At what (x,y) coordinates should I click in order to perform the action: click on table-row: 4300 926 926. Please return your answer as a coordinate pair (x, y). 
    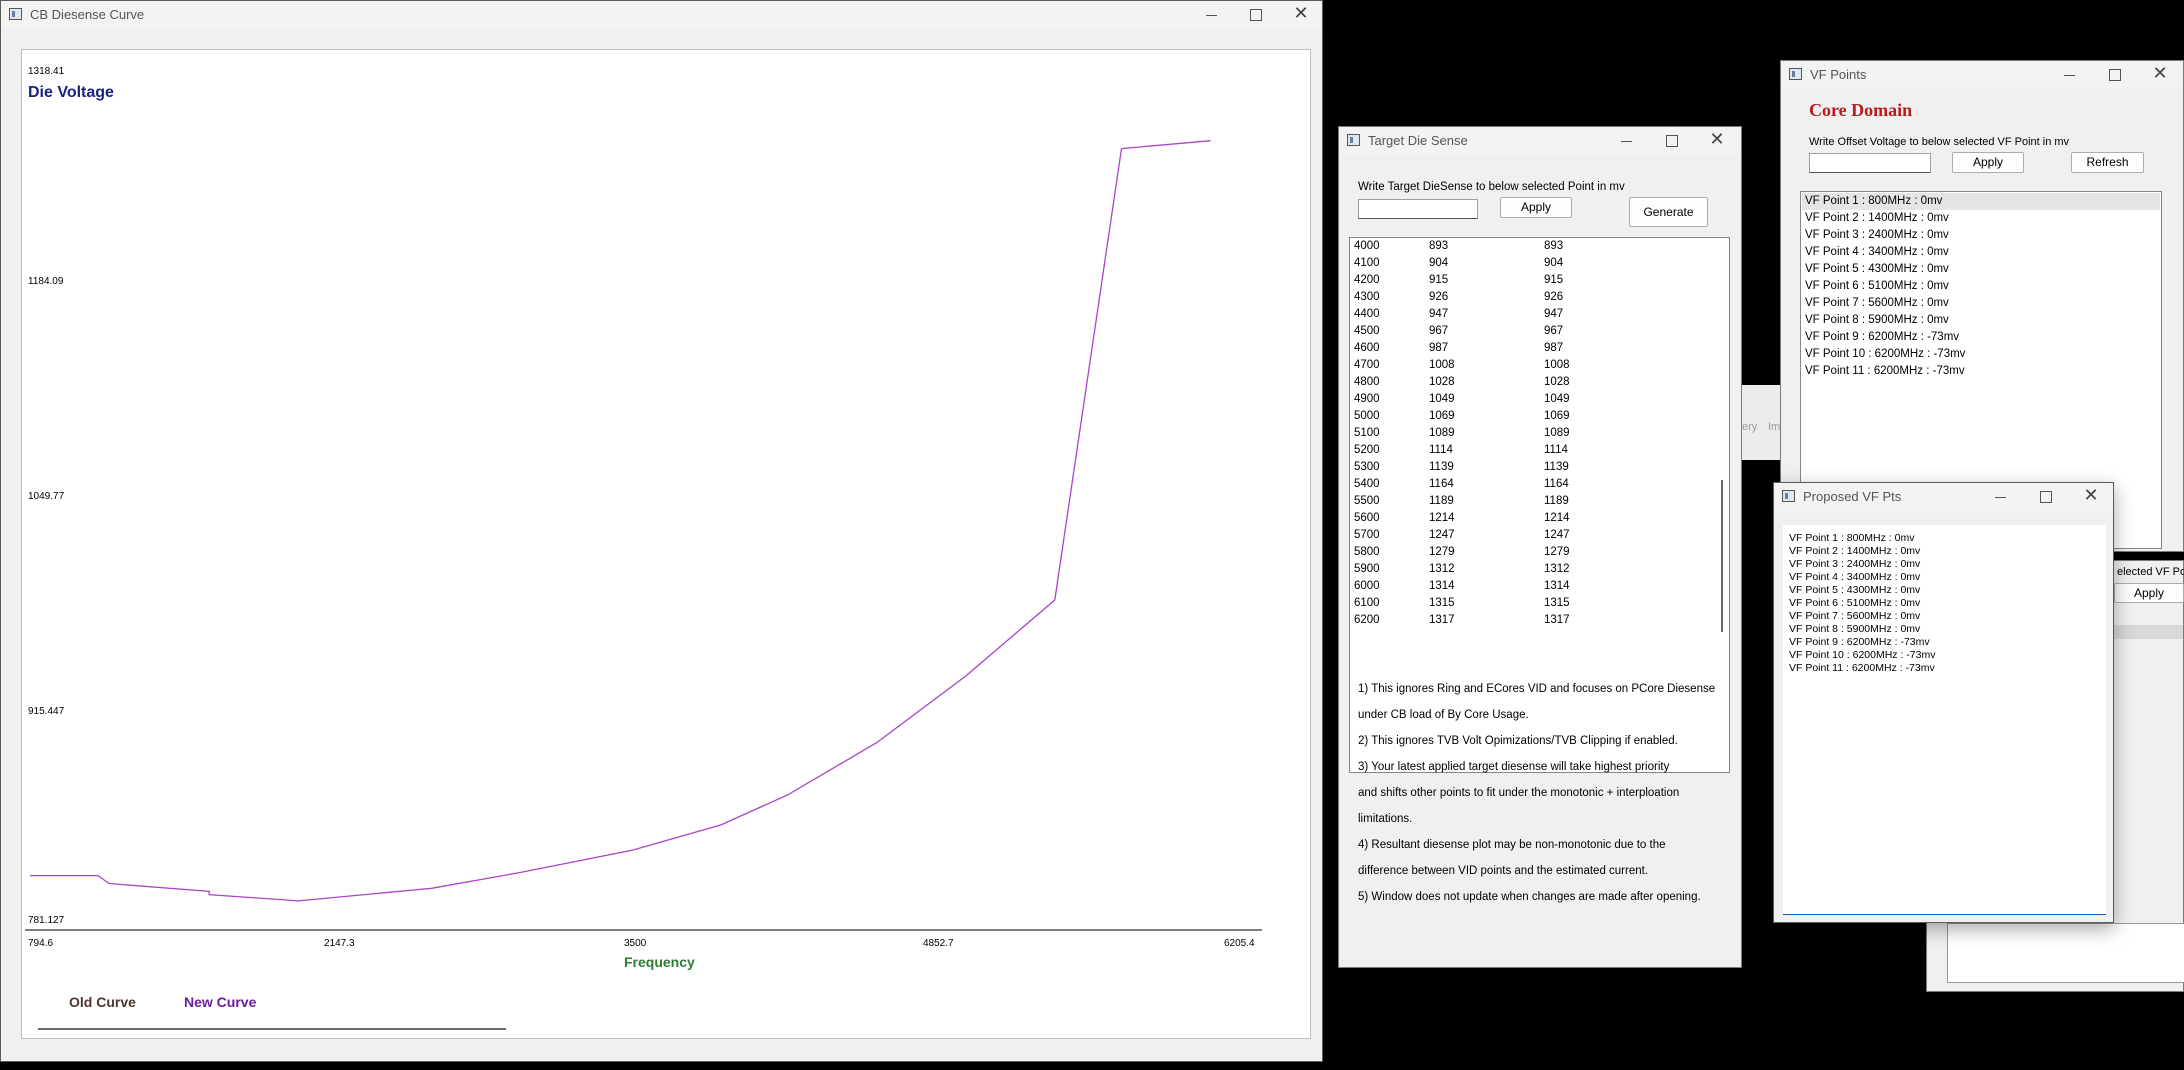
    Looking at the image, I should click on (1524, 299).